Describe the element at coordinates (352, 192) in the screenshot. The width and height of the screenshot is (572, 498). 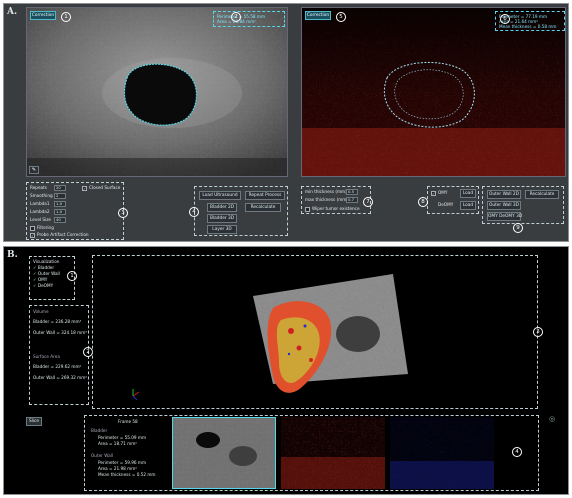
I see `min-thickness-field: 0.5` at that location.